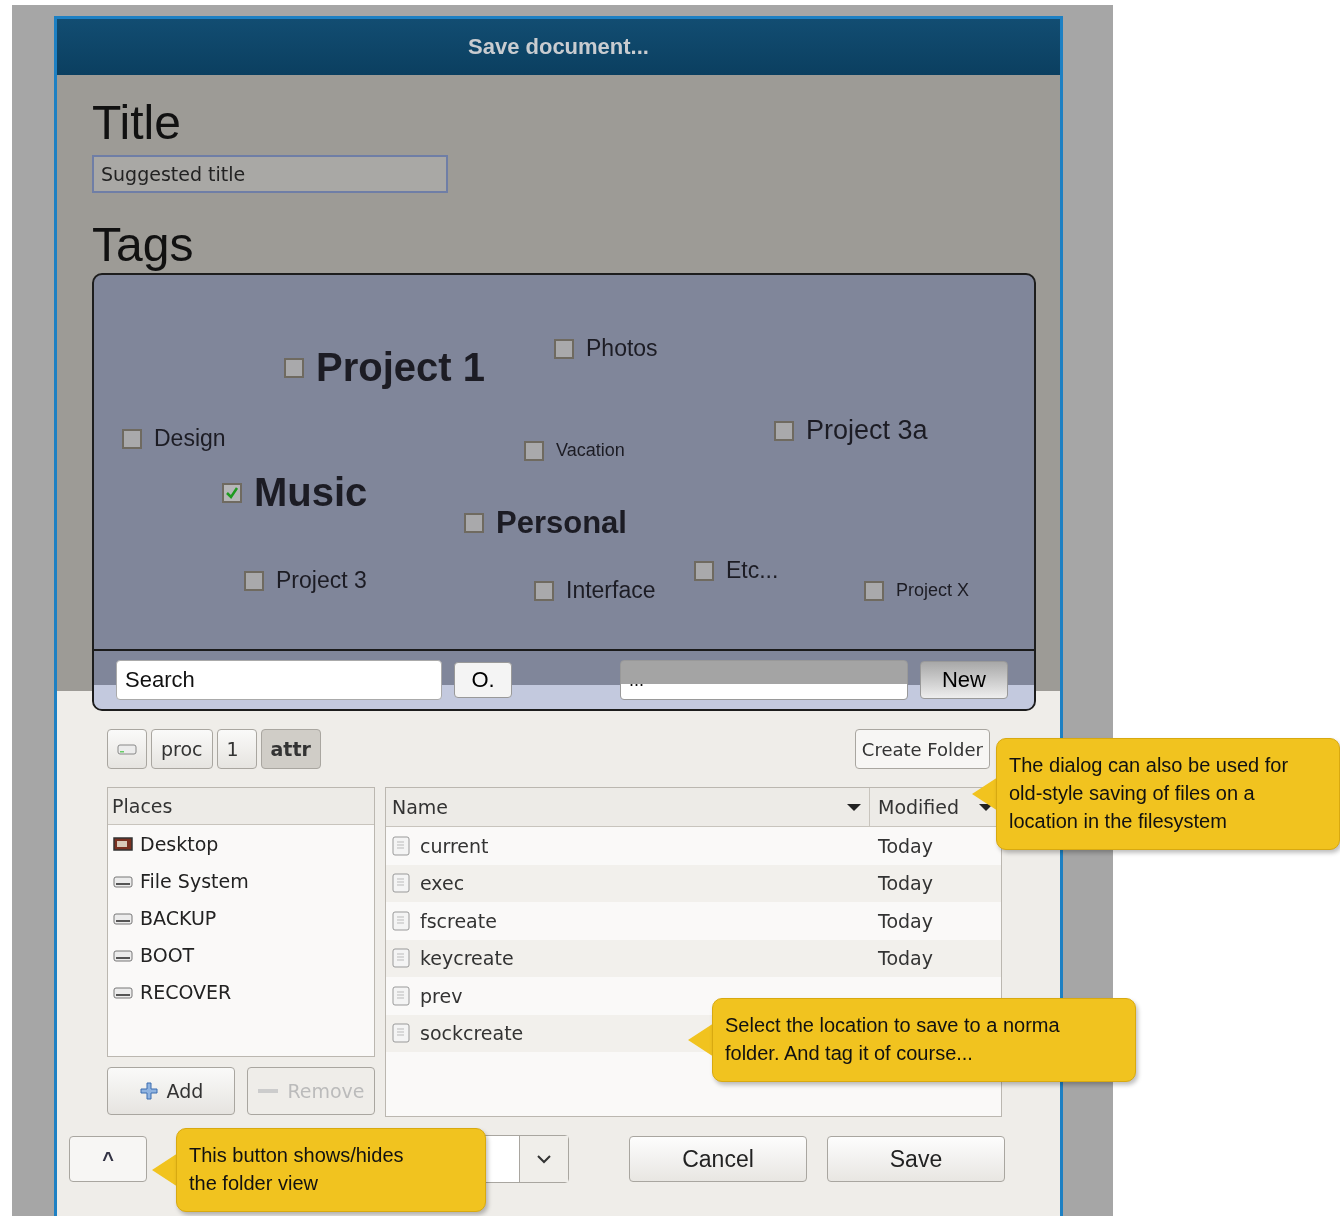 This screenshot has height=1216, width=1340. Describe the element at coordinates (268, 1091) in the screenshot. I see `minus-icon` at that location.